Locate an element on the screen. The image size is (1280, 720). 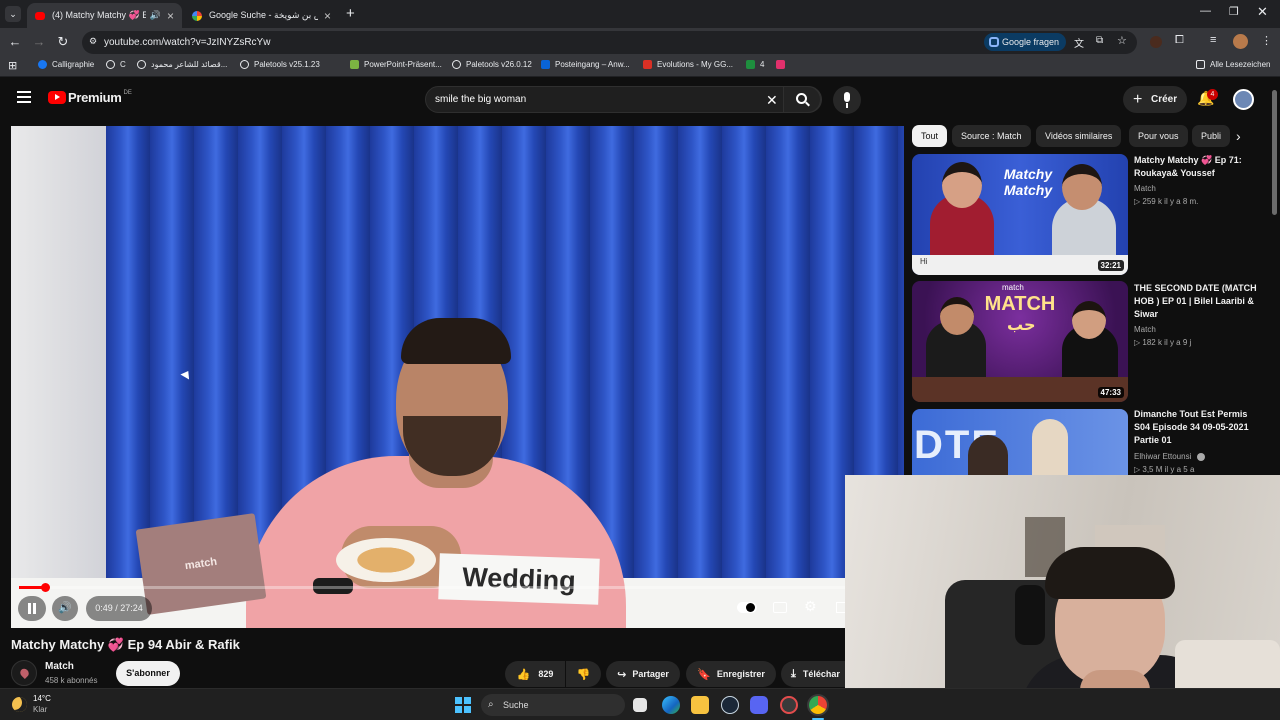
time-display: 0:49 / 27:24 is located at coordinates (119, 608).